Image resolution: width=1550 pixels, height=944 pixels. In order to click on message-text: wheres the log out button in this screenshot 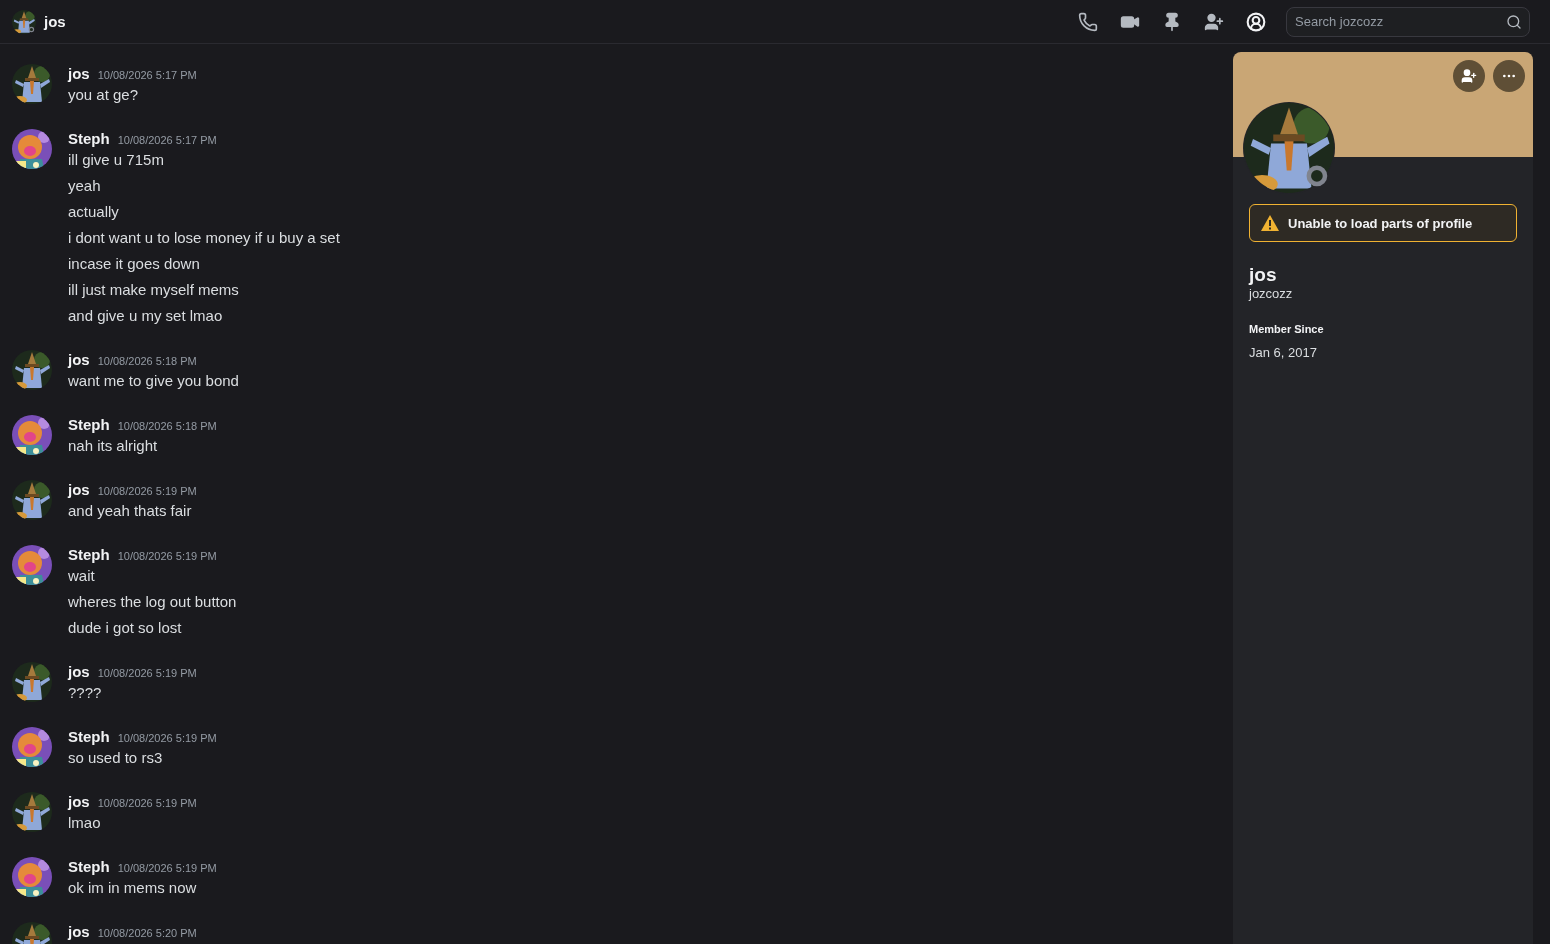, I will do `click(152, 602)`.